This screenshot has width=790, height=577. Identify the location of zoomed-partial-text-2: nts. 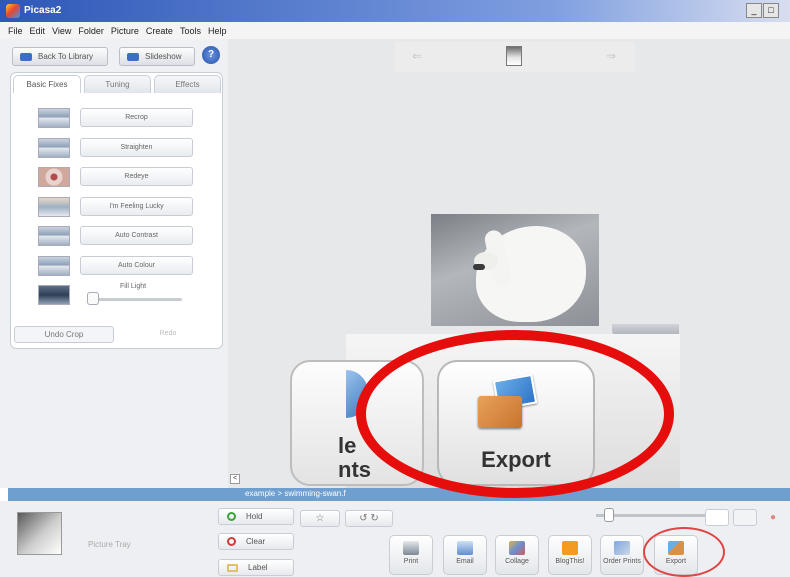
(354, 469).